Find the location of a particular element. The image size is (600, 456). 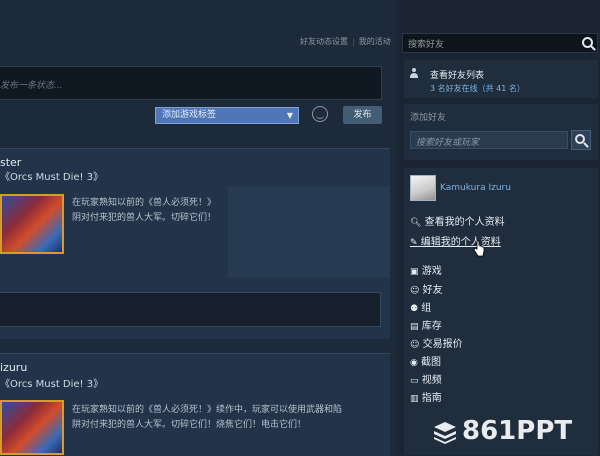

menu-screenshots: ◉ 截图 is located at coordinates (425, 360).